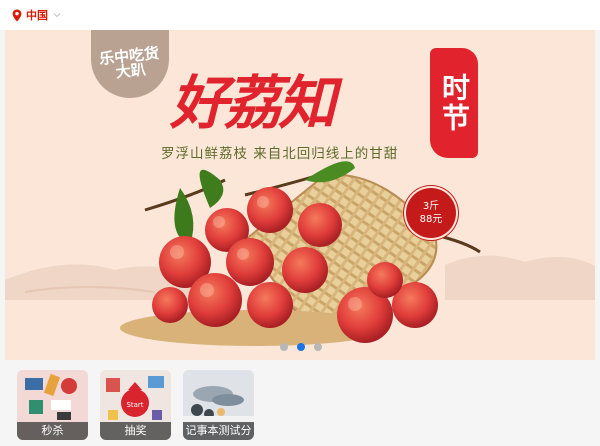 The height and width of the screenshot is (446, 600). What do you see at coordinates (431, 213) in the screenshot?
I see `price-badge: 3斤 88元` at bounding box center [431, 213].